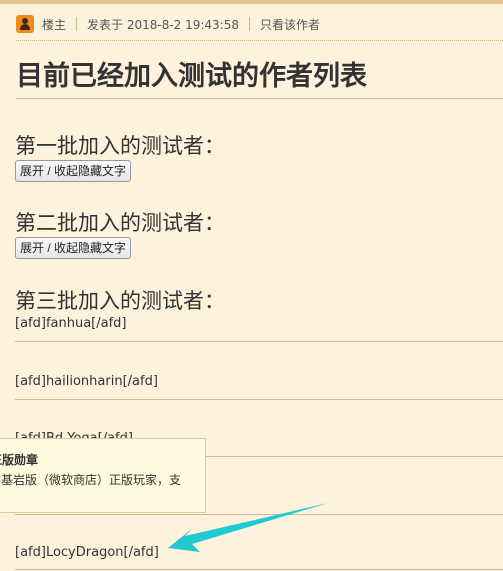  I want to click on tooltip-title: 正版勋章, so click(19, 460).